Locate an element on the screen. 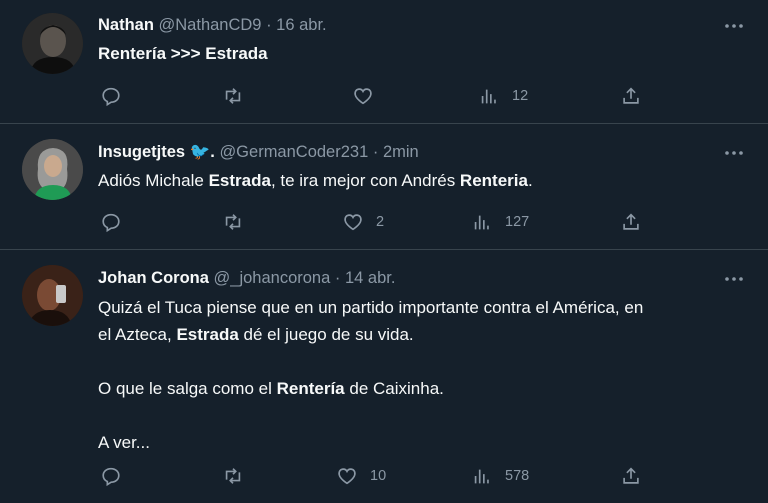 The width and height of the screenshot is (768, 503). tweet-header: Johan Corona @_johancorona · 14 abr. is located at coordinates (246, 278).